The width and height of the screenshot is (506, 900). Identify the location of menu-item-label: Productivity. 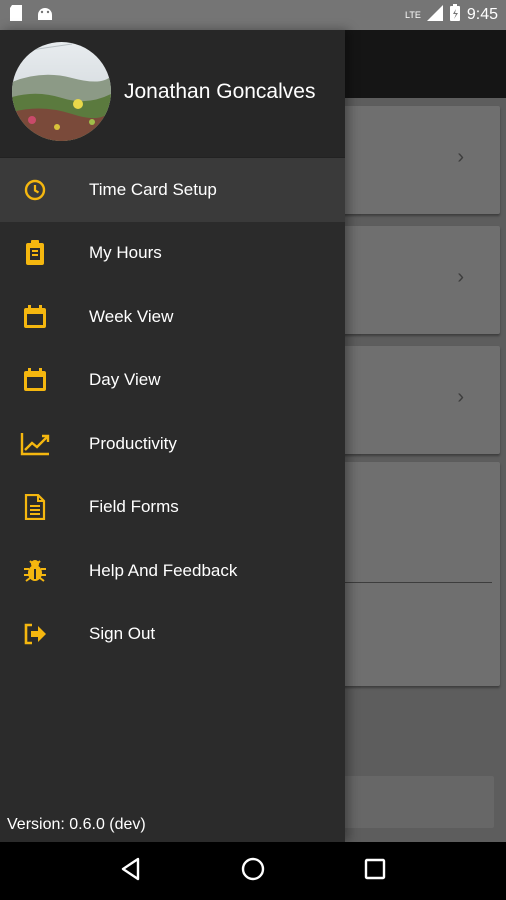
(133, 443).